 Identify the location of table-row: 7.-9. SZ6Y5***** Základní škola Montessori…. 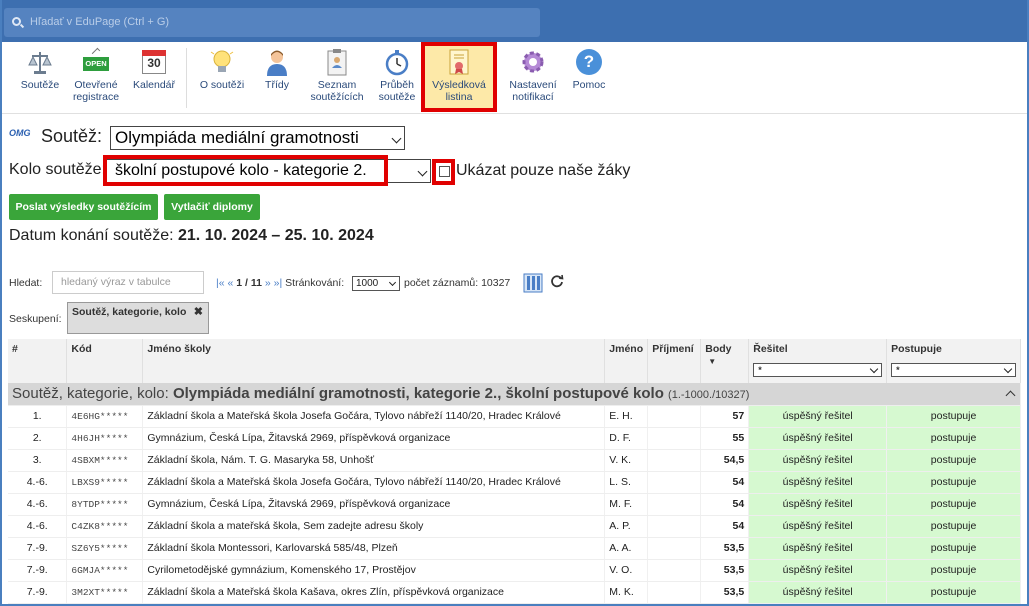
(514, 548).